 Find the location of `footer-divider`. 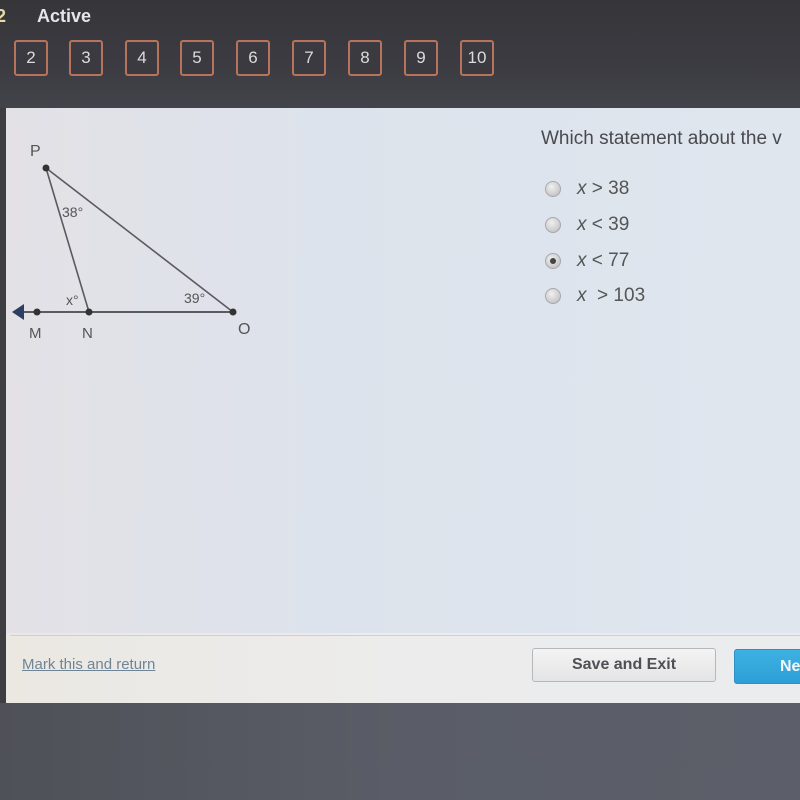

footer-divider is located at coordinates (405, 635).